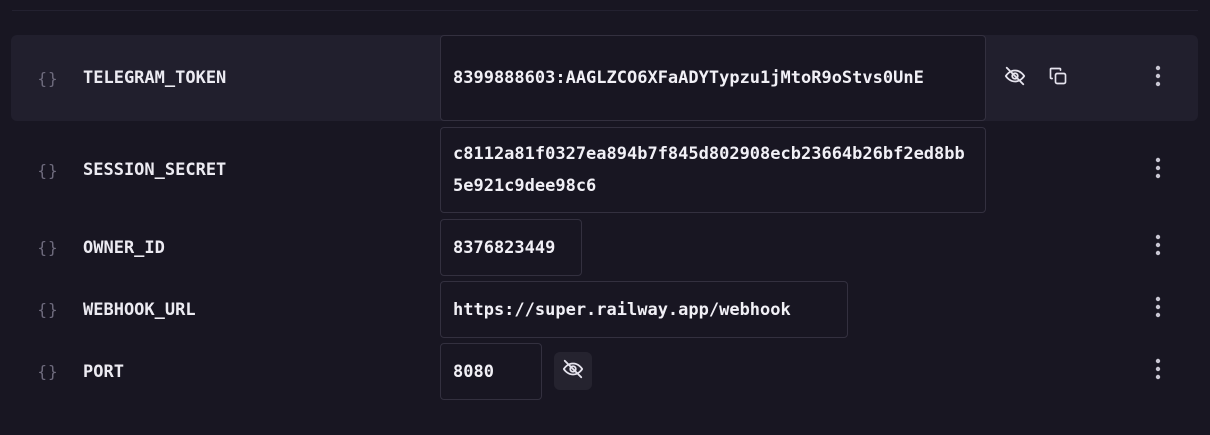  I want to click on variable-name: PORT, so click(103, 371).